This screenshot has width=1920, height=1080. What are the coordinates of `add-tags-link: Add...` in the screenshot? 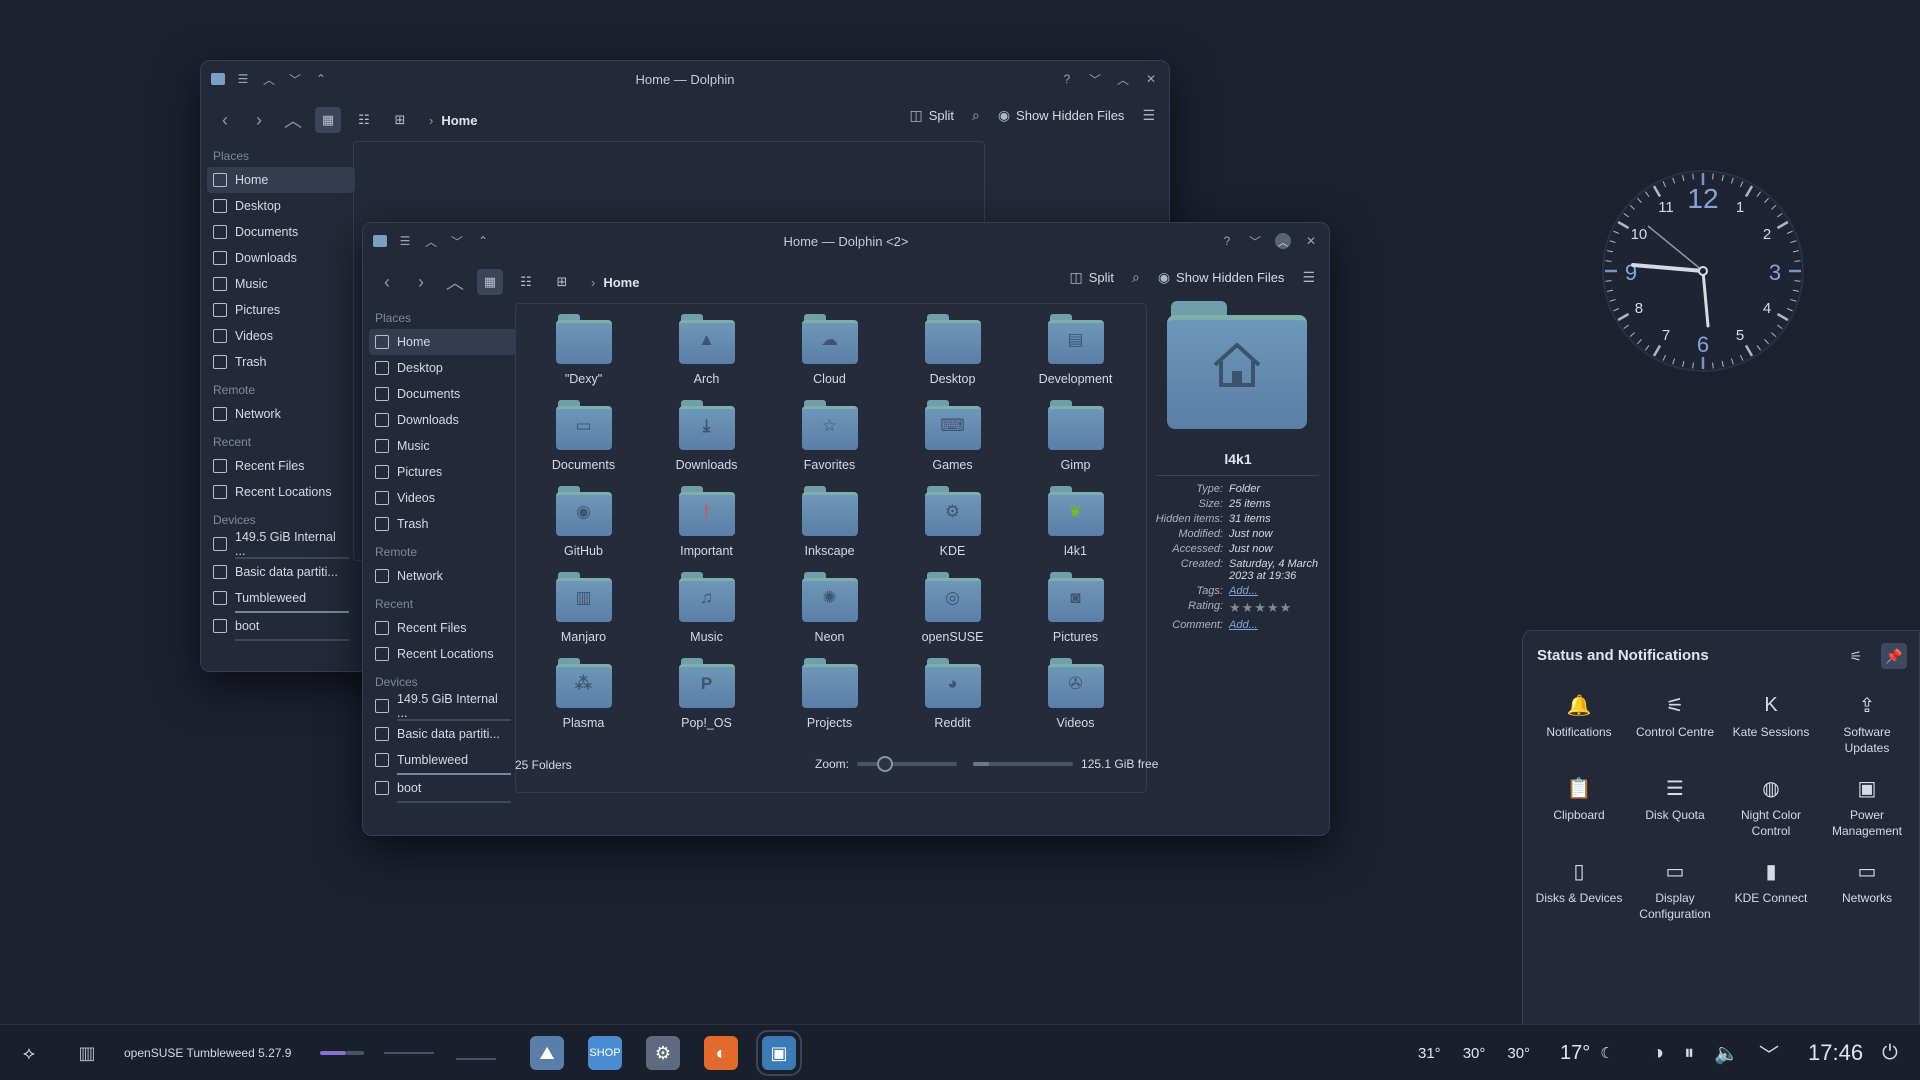 It's located at (1276, 591).